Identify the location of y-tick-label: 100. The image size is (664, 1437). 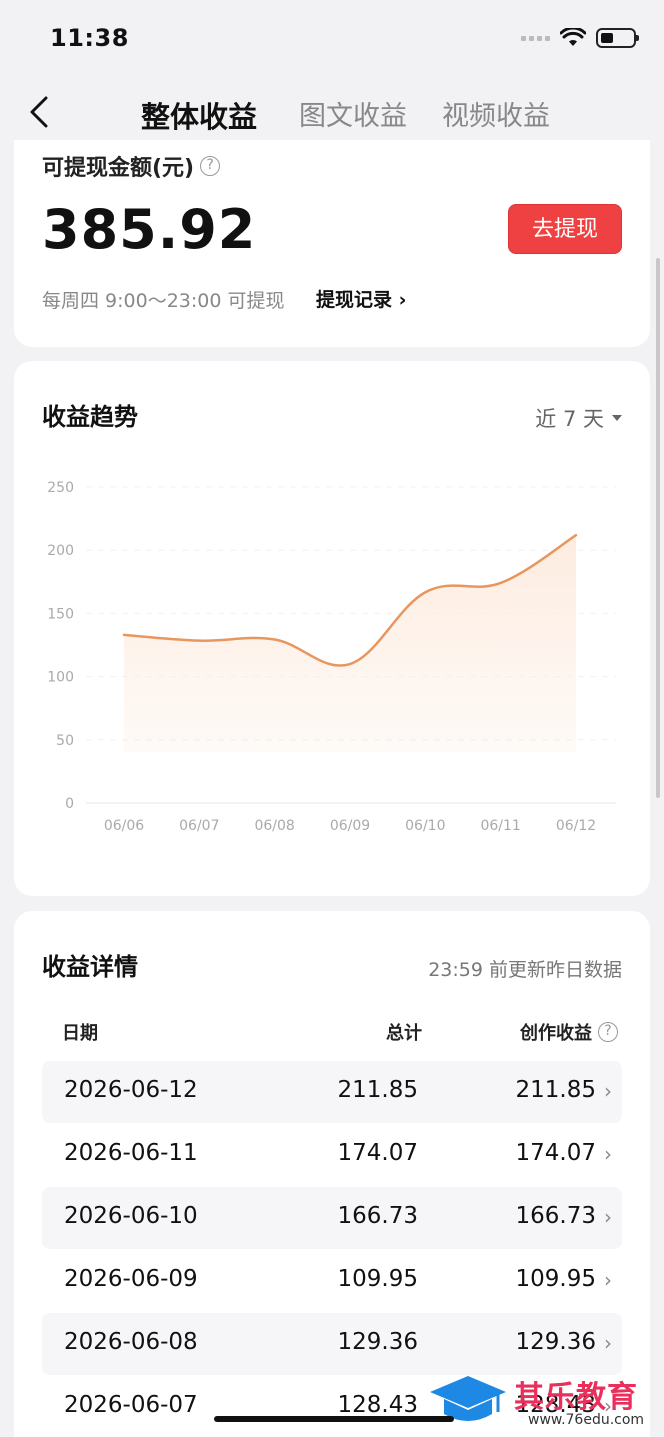
(60, 678).